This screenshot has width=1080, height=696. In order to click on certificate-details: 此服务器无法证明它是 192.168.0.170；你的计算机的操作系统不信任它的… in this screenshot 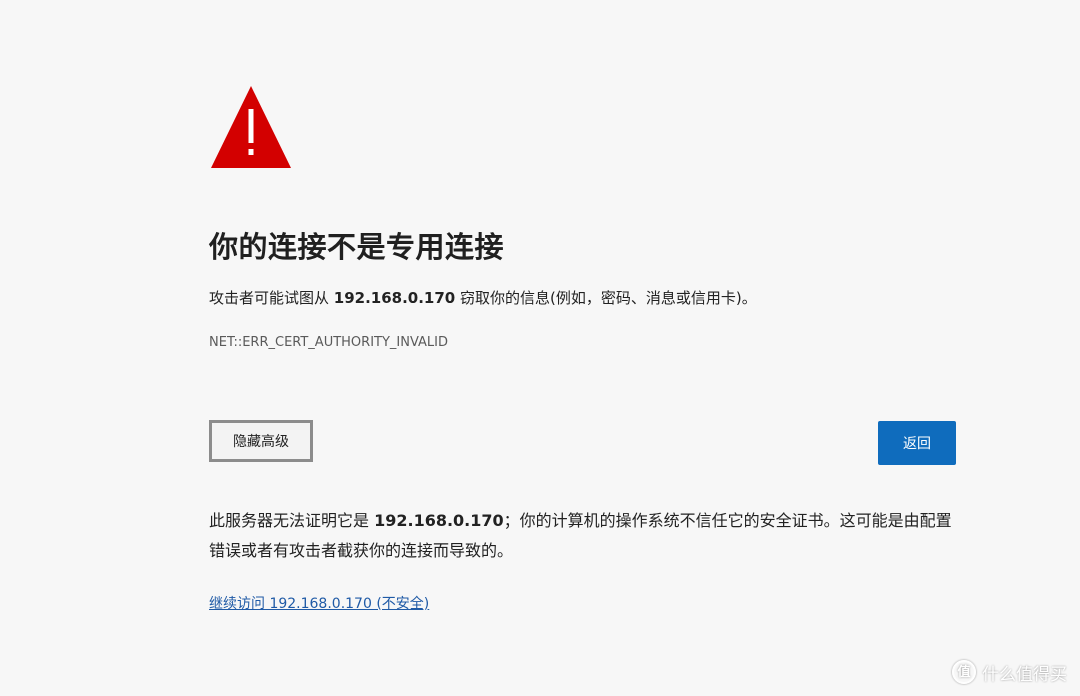, I will do `click(583, 536)`.